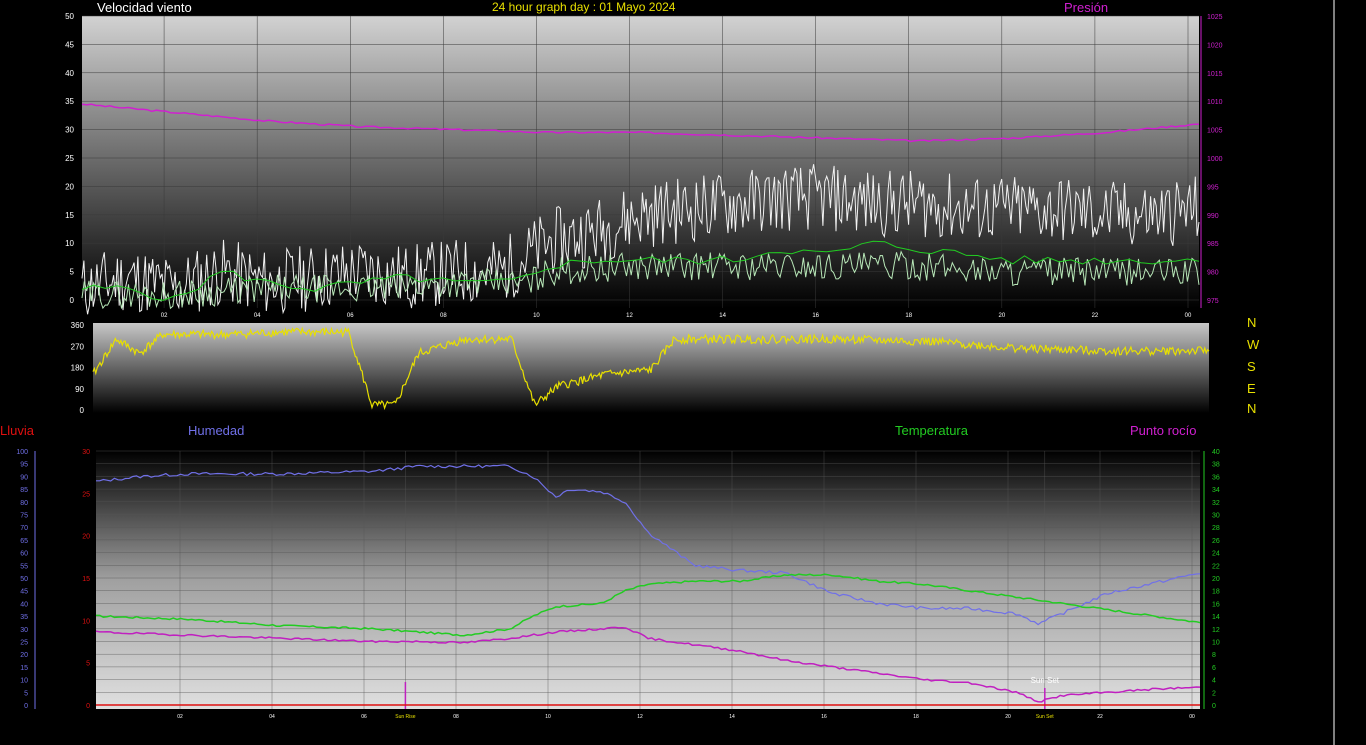 The image size is (1366, 745). What do you see at coordinates (1215, 74) in the screenshot?
I see `pressure-right-tick-label: 1015` at bounding box center [1215, 74].